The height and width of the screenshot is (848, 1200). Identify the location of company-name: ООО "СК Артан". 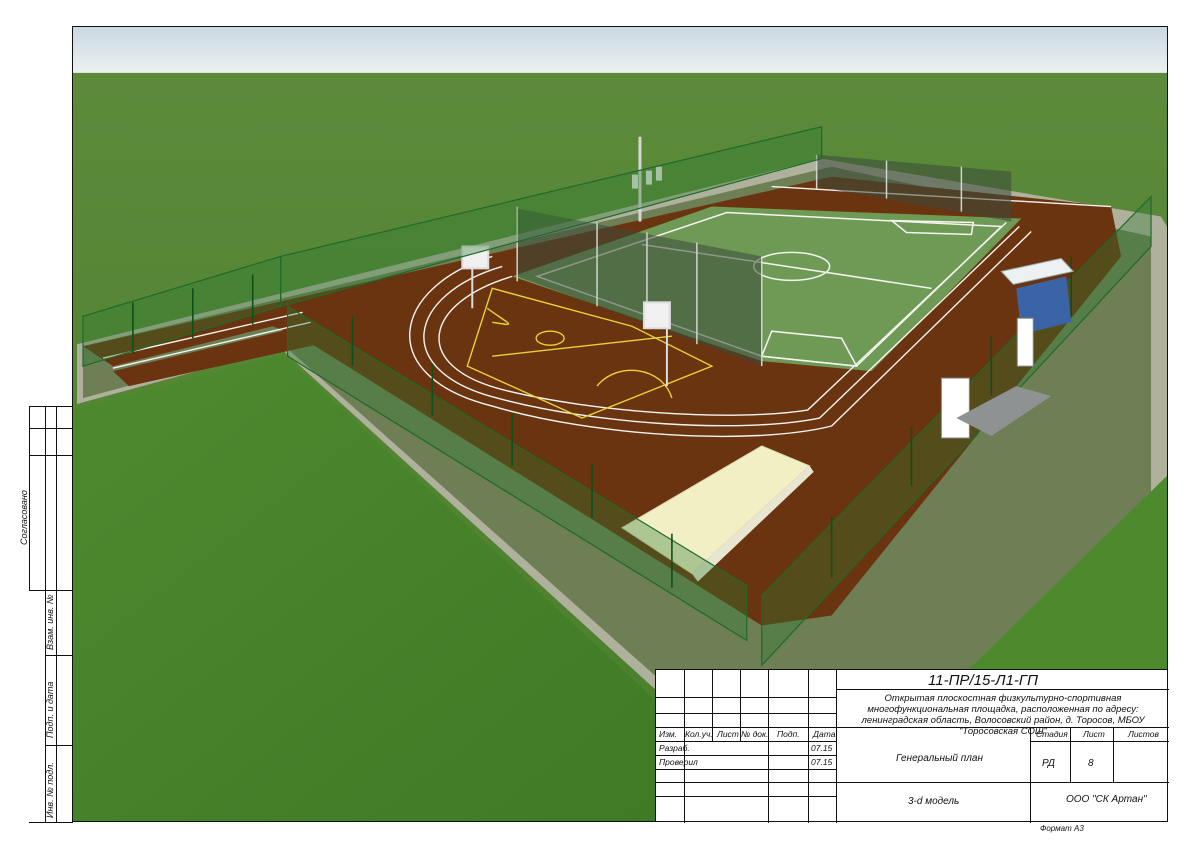
(1106, 799).